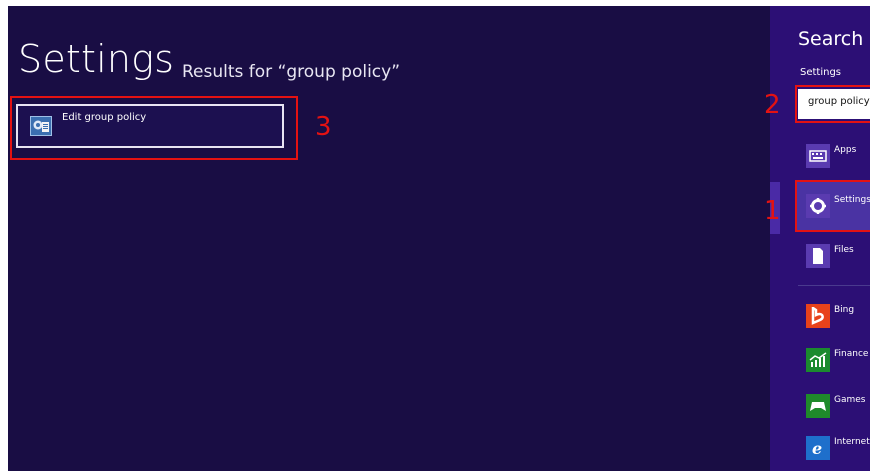 Image resolution: width=870 pixels, height=471 pixels. I want to click on category-files: Files, so click(820, 258).